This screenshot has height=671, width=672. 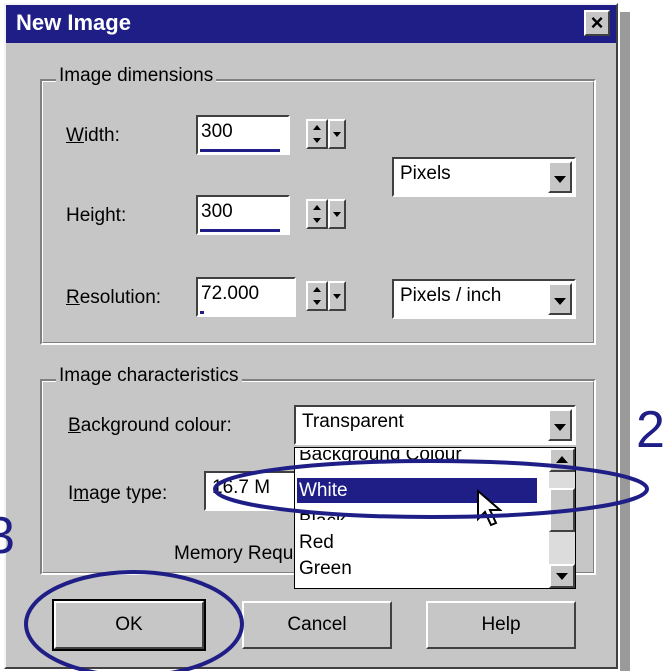 What do you see at coordinates (134, 620) in the screenshot?
I see `annotation-ellipse-ok` at bounding box center [134, 620].